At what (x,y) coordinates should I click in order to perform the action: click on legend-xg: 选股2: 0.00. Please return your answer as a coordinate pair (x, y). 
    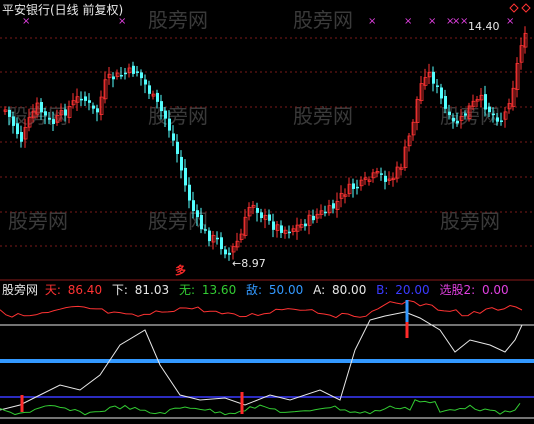
    Looking at the image, I should click on (474, 290).